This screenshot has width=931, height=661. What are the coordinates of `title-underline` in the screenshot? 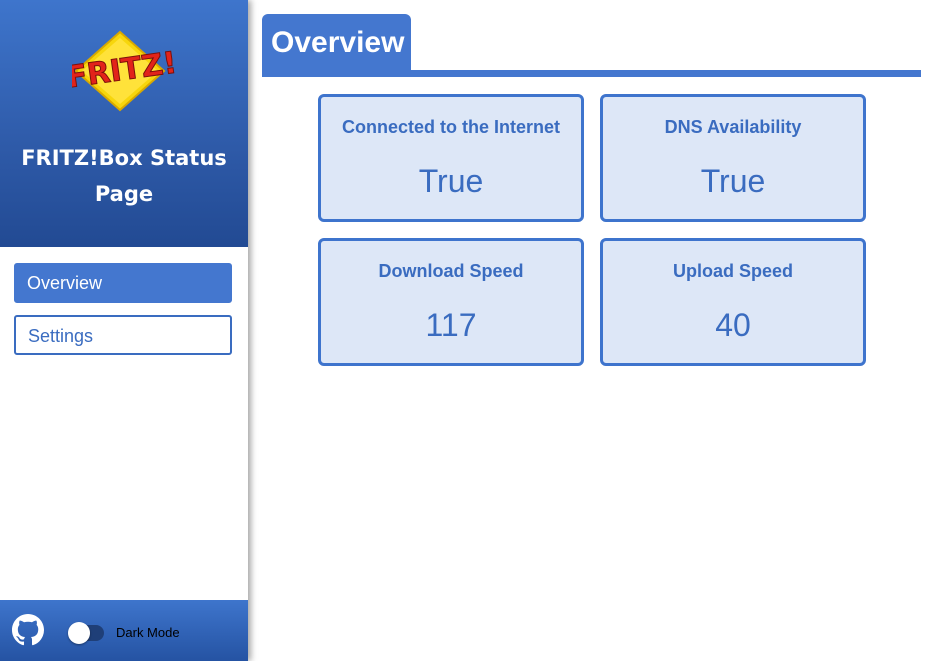 It's located at (591, 73).